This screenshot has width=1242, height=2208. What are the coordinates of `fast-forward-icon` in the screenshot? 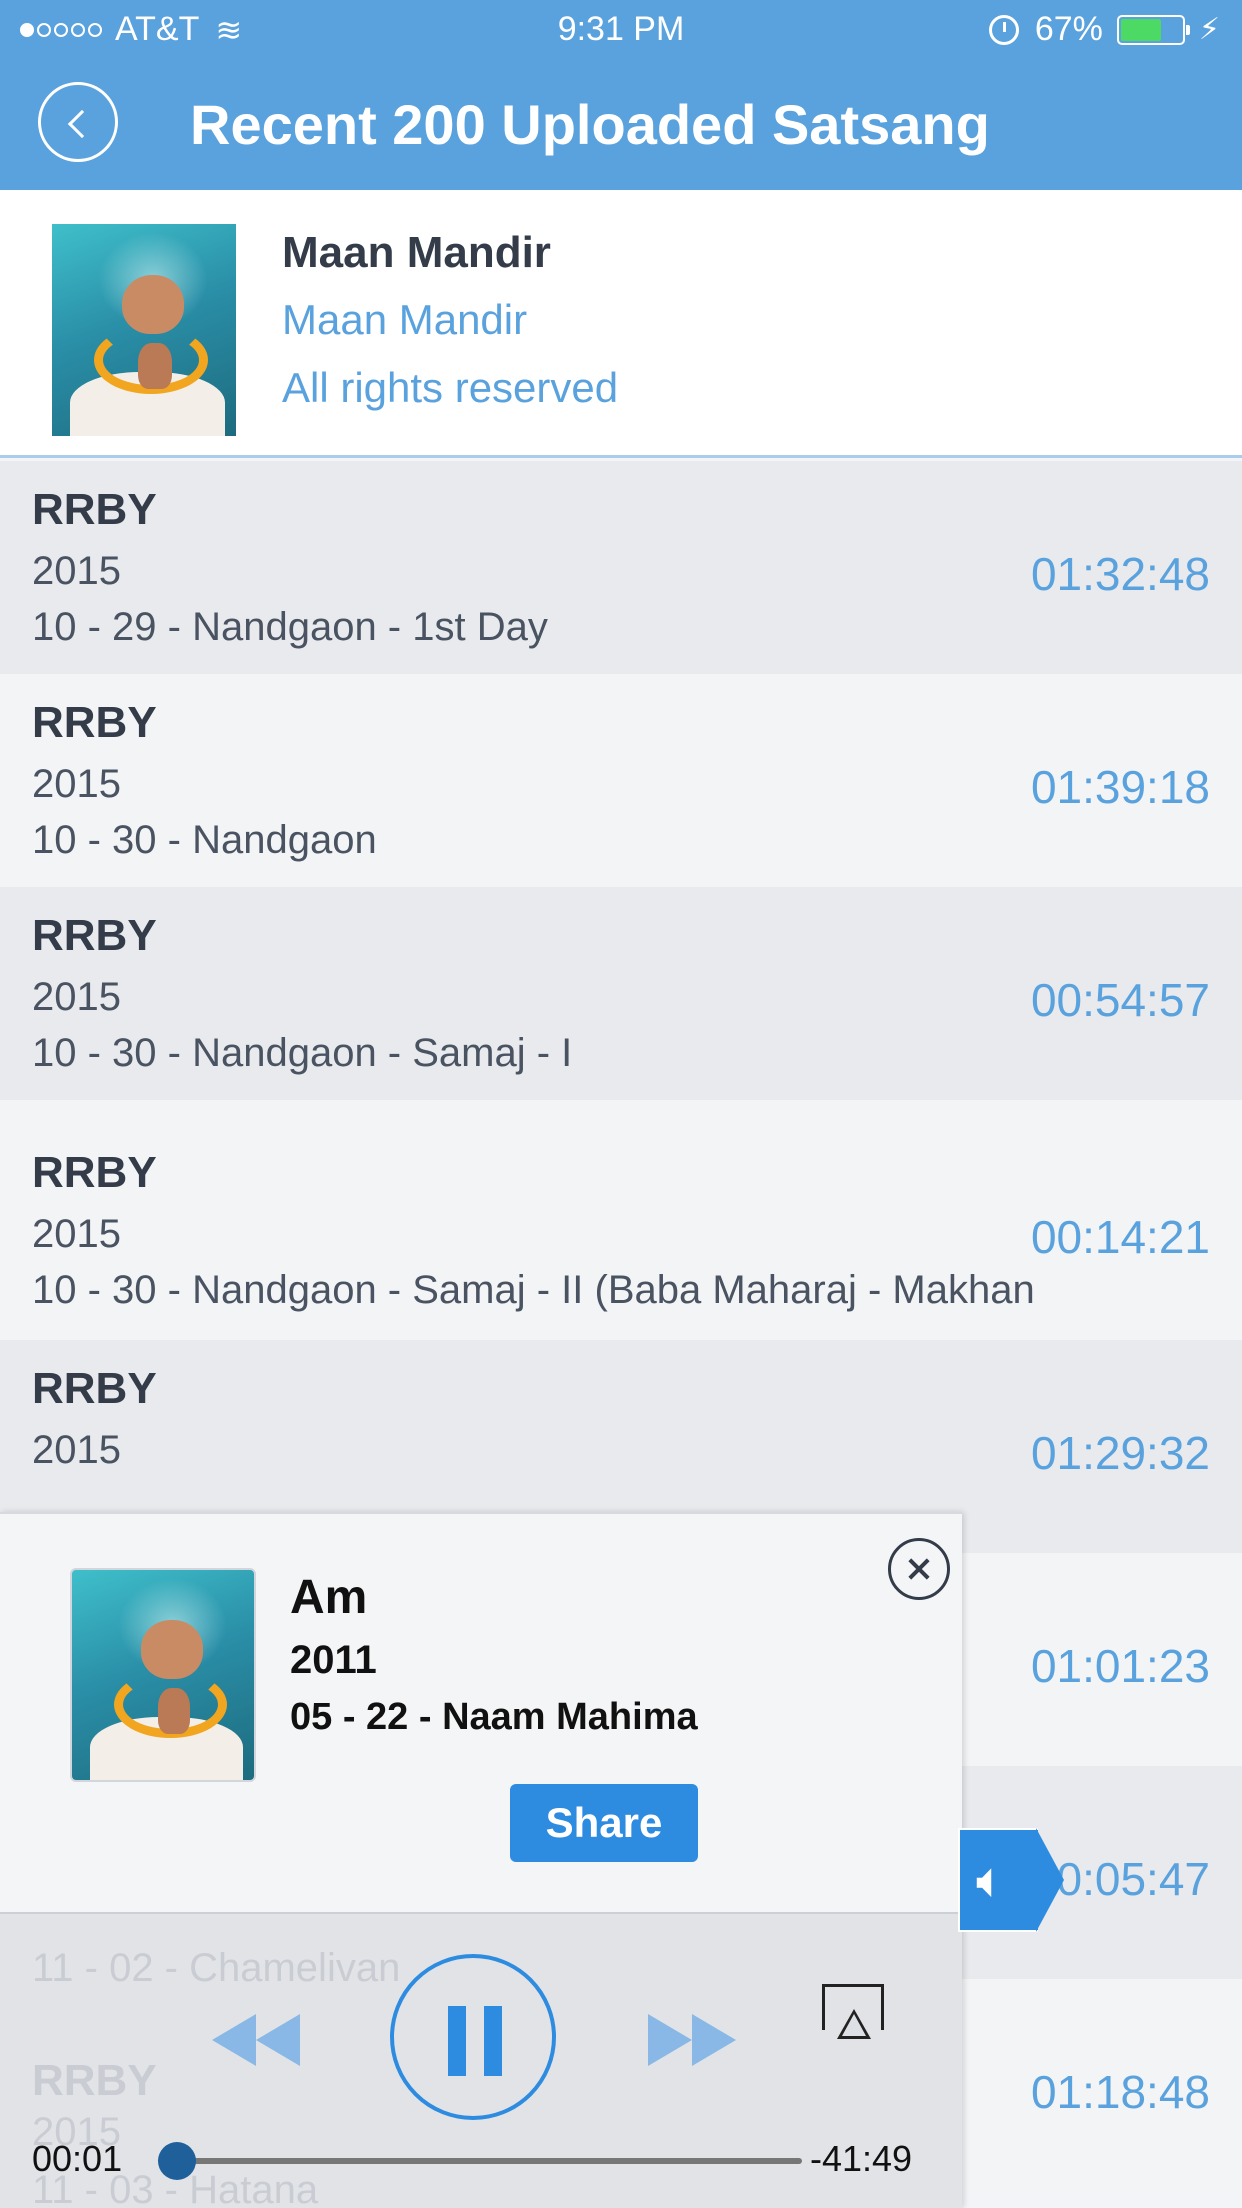 It's located at (692, 2040).